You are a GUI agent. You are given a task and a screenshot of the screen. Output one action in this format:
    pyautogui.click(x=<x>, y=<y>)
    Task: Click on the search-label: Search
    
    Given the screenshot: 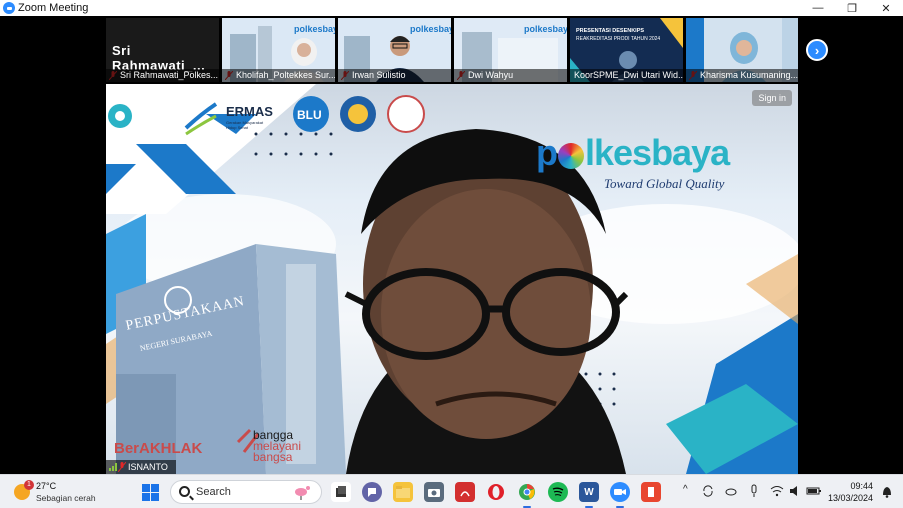 What is the action you would take?
    pyautogui.click(x=213, y=492)
    